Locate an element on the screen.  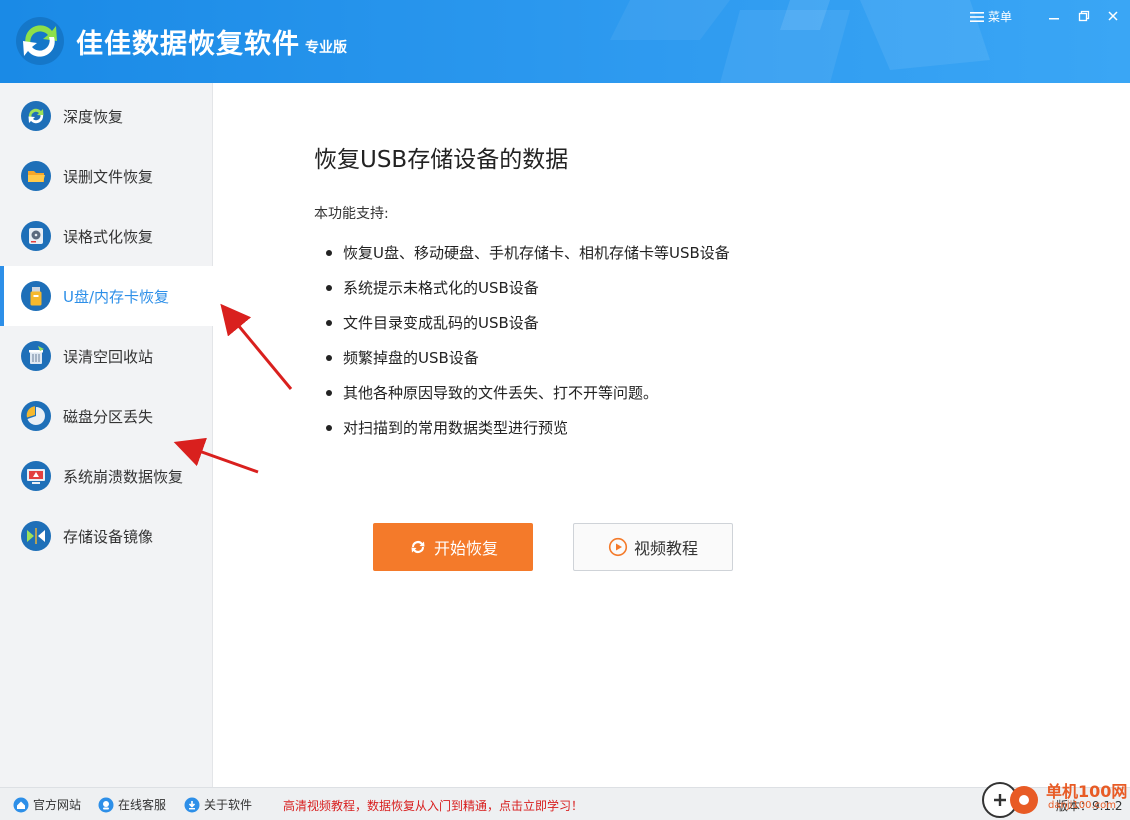
crashed-monitor-icon is located at coordinates (36, 476).